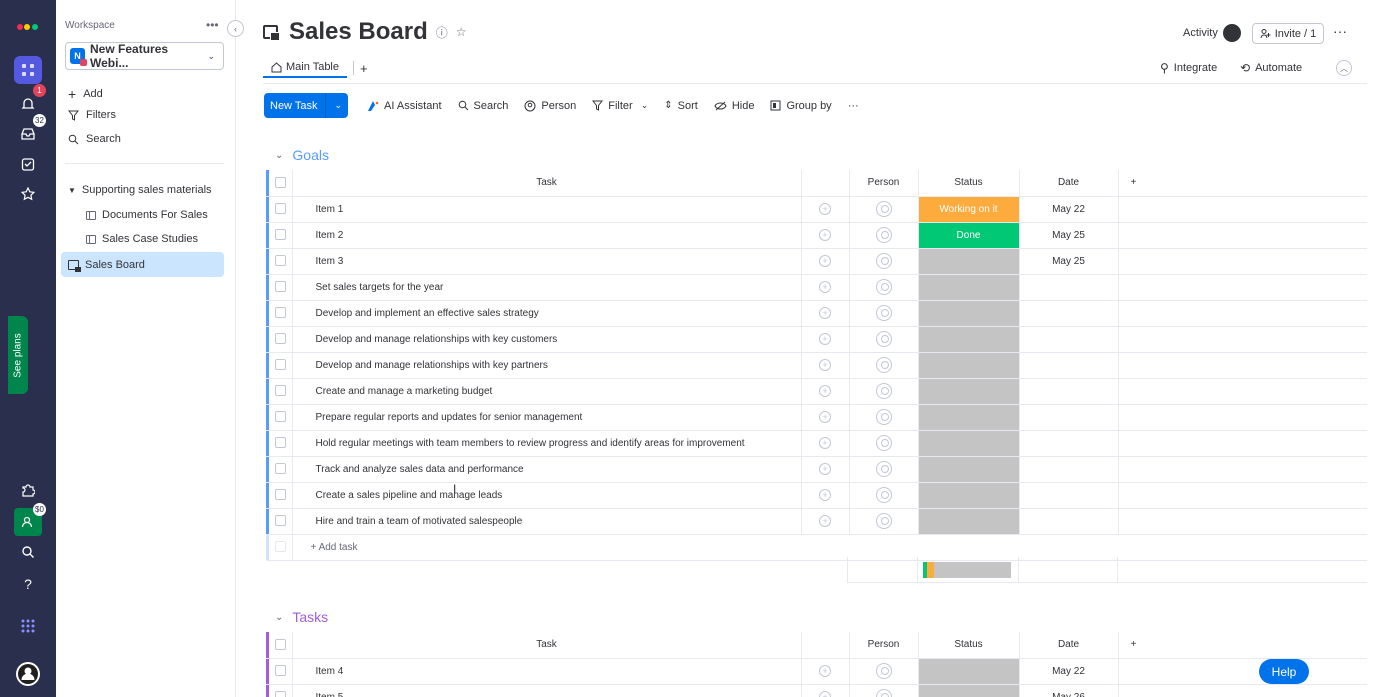 This screenshot has width=1373, height=697. Describe the element at coordinates (969, 235) in the screenshot. I see `status-cell: Done` at that location.